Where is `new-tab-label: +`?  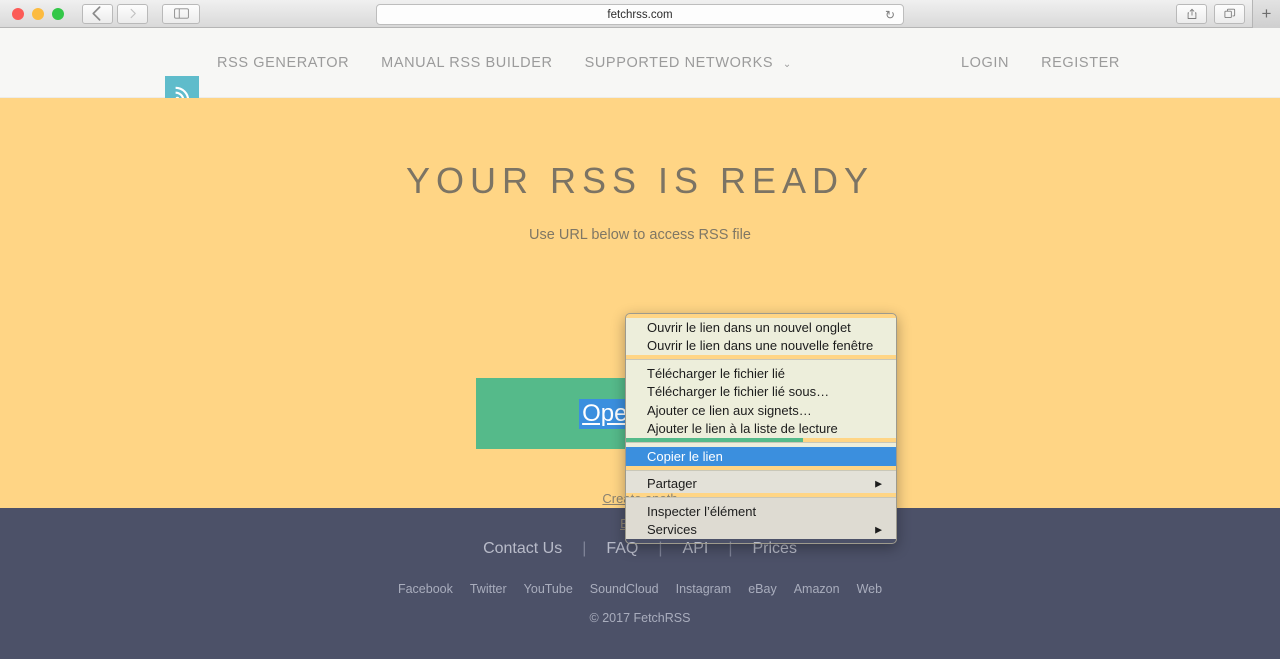
new-tab-label: + is located at coordinates (1266, 13).